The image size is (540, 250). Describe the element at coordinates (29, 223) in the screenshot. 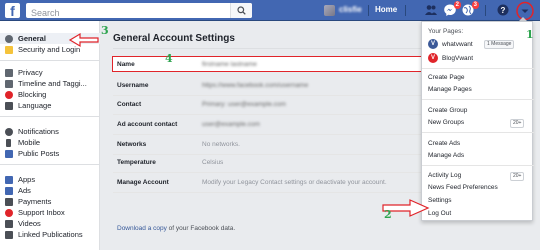

I see `sidebar-item-label: Videos` at that location.